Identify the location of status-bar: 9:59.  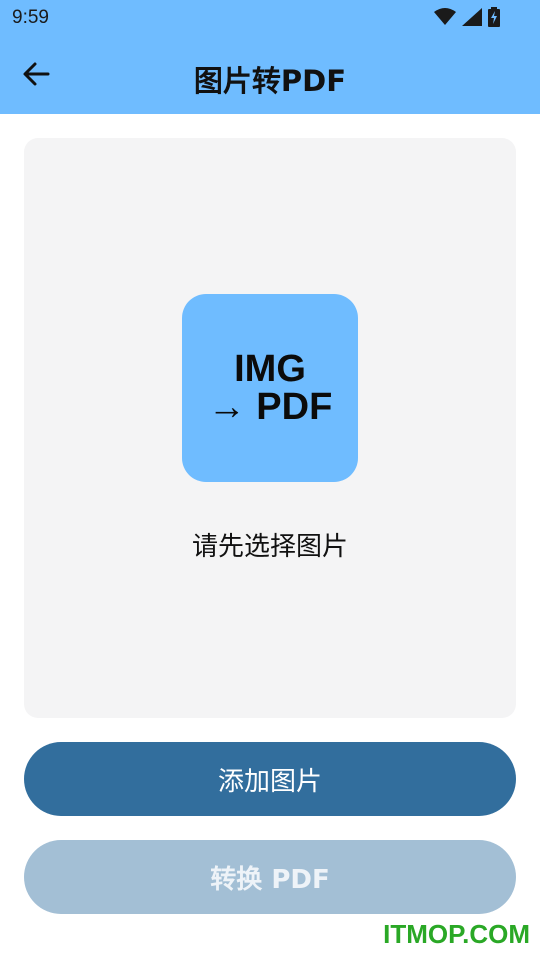
(270, 18).